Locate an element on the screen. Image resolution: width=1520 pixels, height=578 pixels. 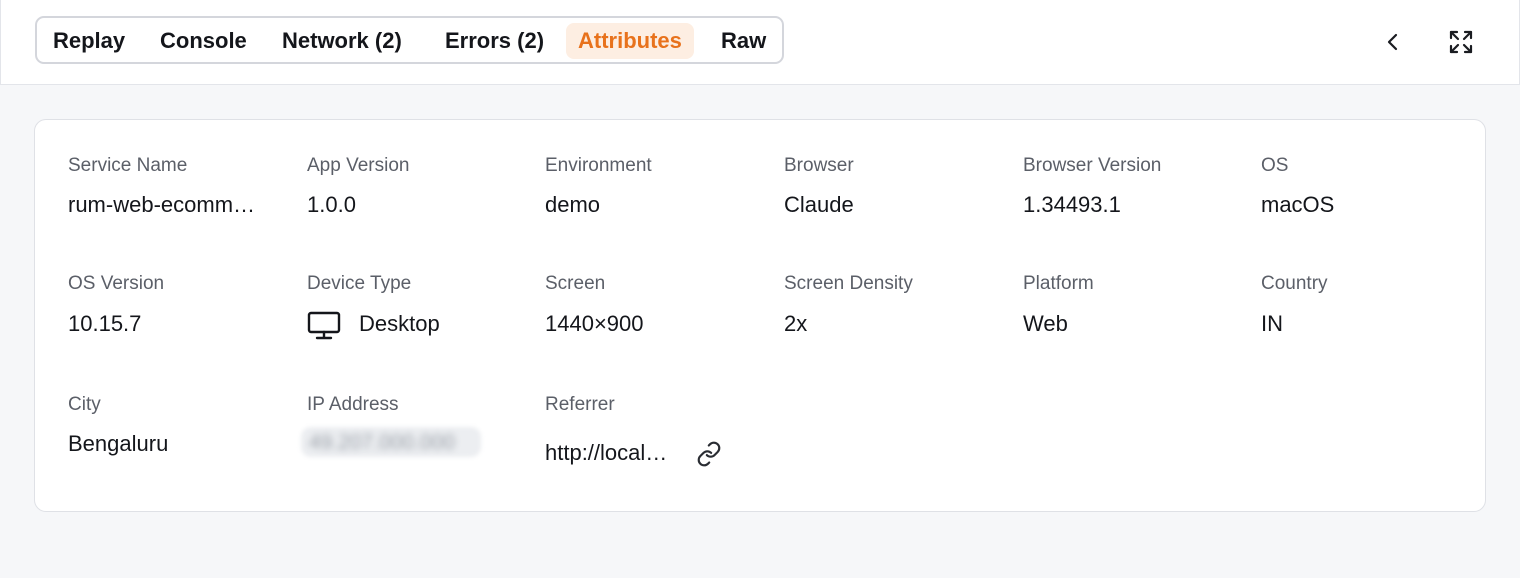
screen-density-label: Screen Density is located at coordinates (848, 283).